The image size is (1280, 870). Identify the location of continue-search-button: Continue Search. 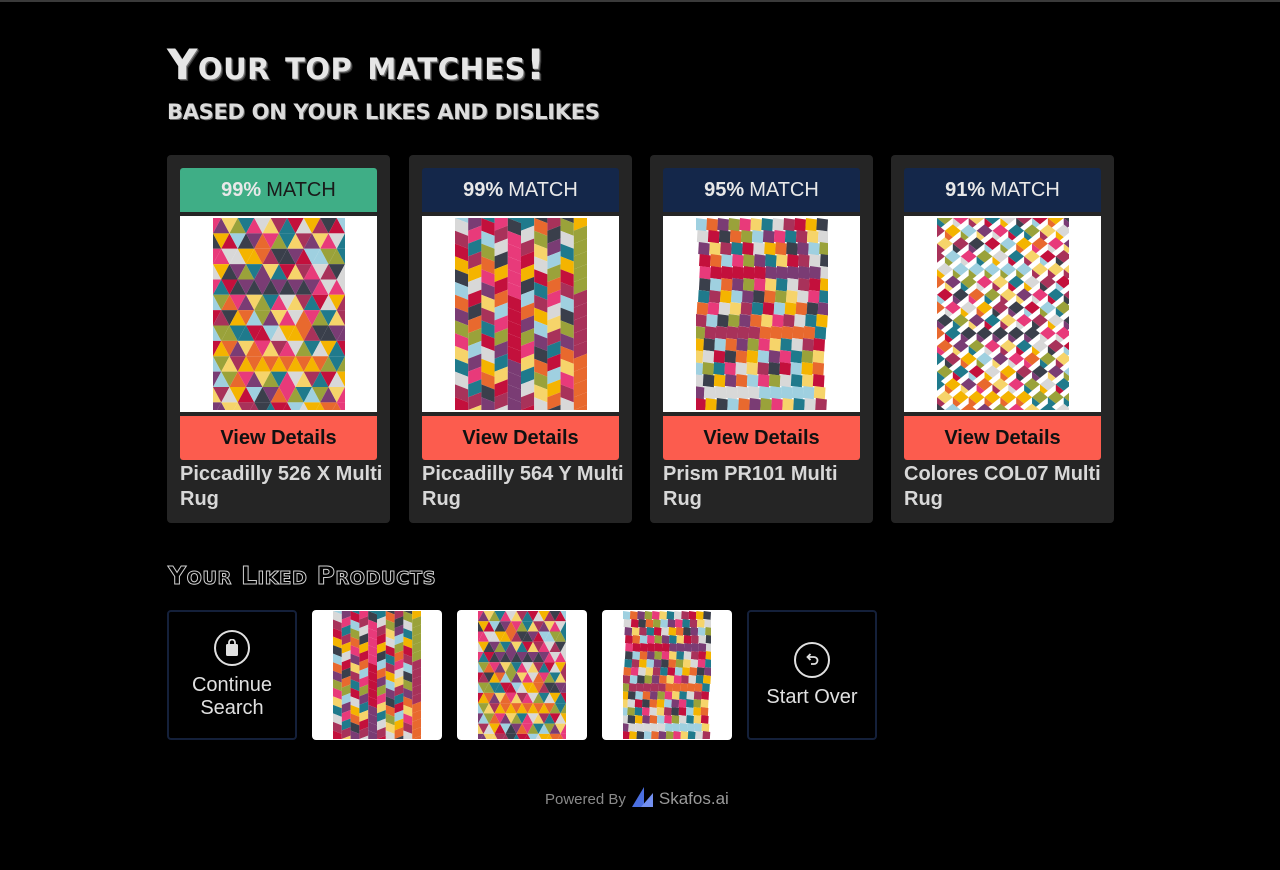
(232, 675).